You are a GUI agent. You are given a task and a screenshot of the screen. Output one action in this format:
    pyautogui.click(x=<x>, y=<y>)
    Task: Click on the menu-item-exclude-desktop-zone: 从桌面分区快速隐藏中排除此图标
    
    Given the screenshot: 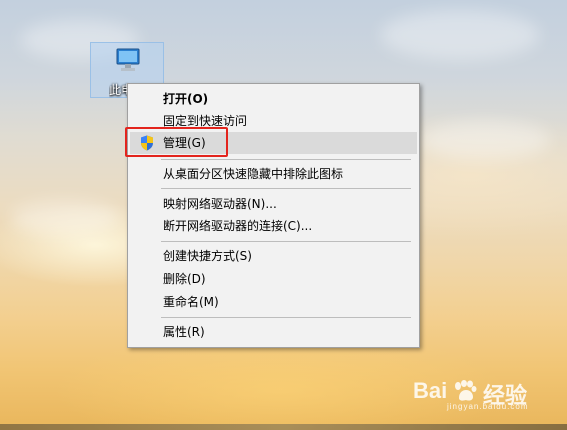 What is the action you would take?
    pyautogui.click(x=273, y=174)
    